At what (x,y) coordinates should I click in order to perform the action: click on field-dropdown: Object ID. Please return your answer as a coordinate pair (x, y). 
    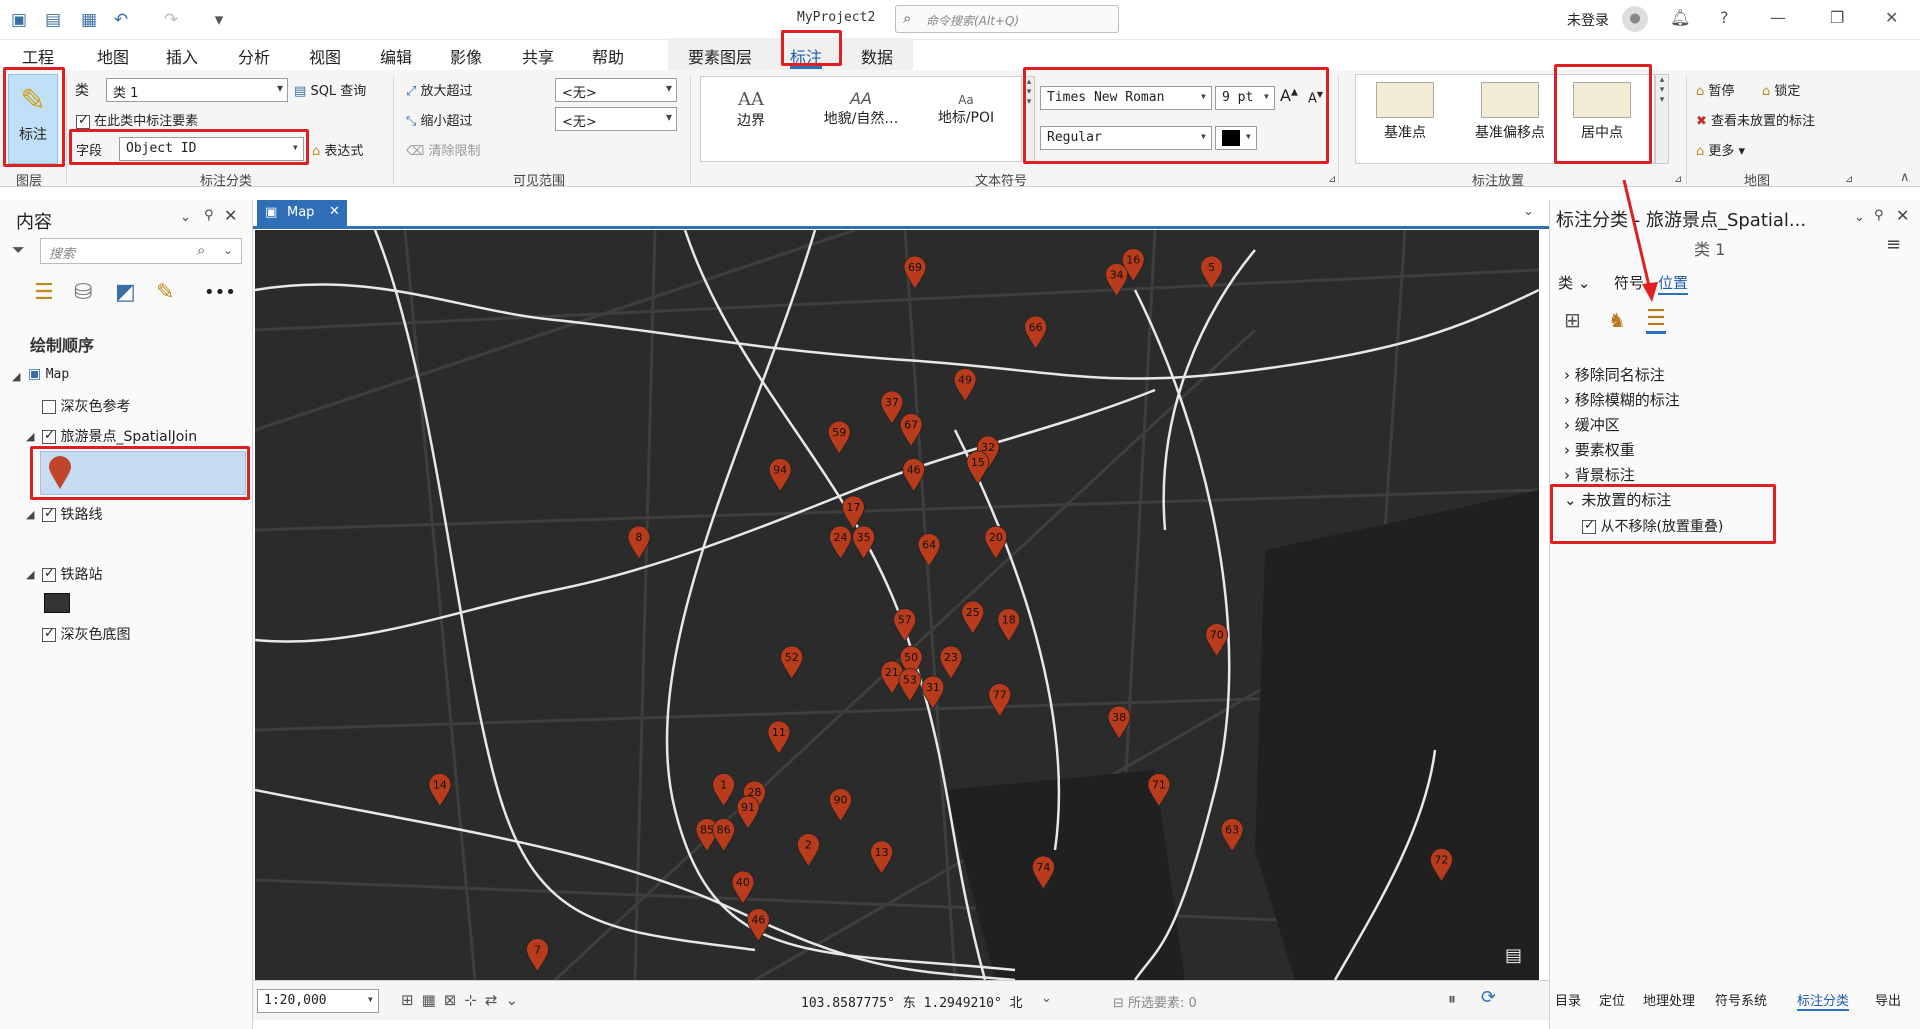
    Looking at the image, I should click on (211, 149).